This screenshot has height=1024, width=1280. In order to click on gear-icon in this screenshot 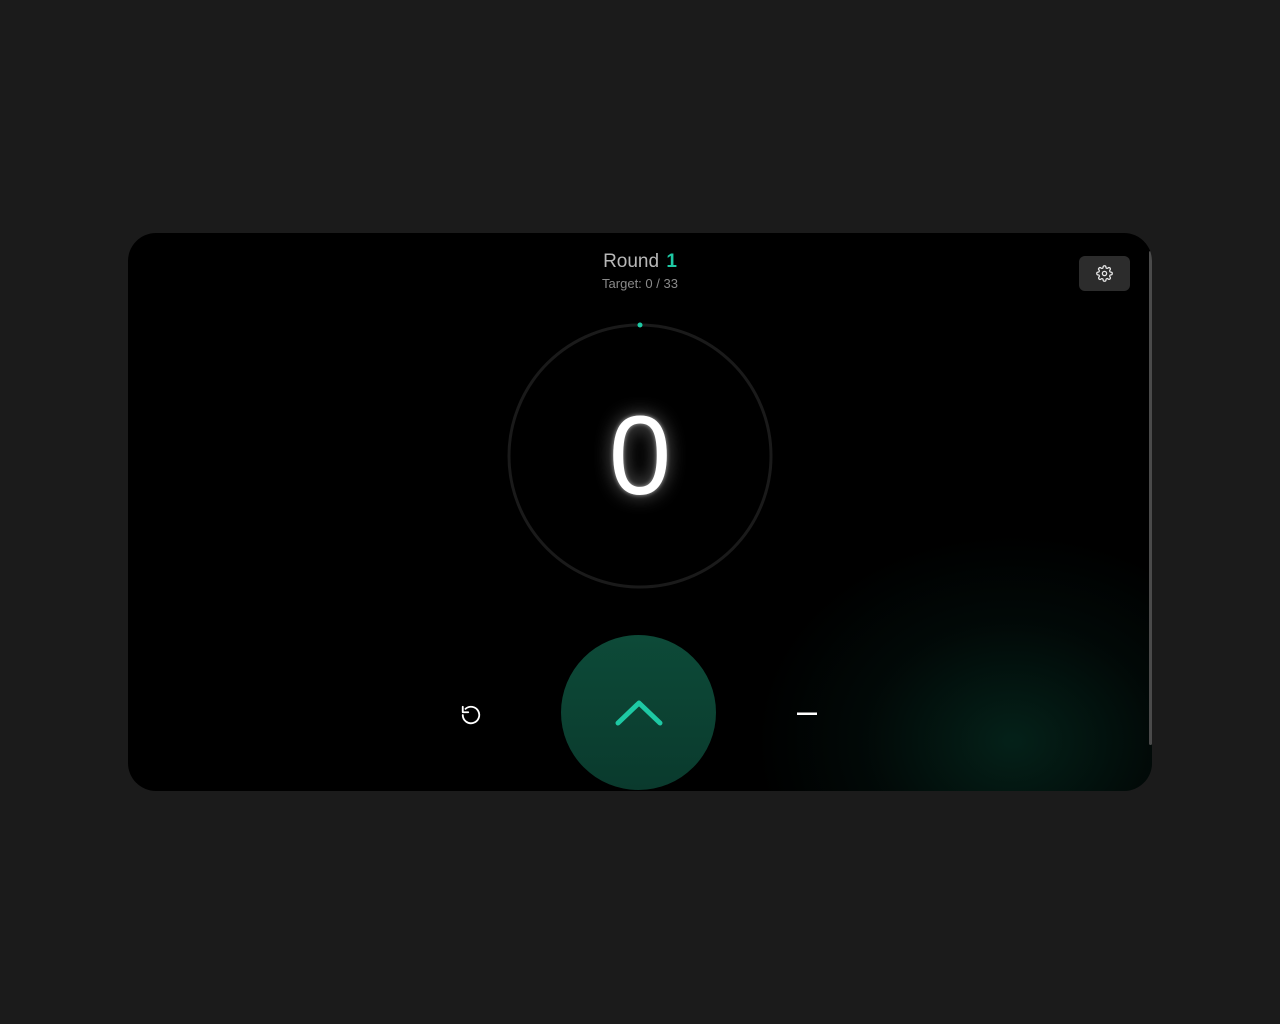, I will do `click(1104, 273)`.